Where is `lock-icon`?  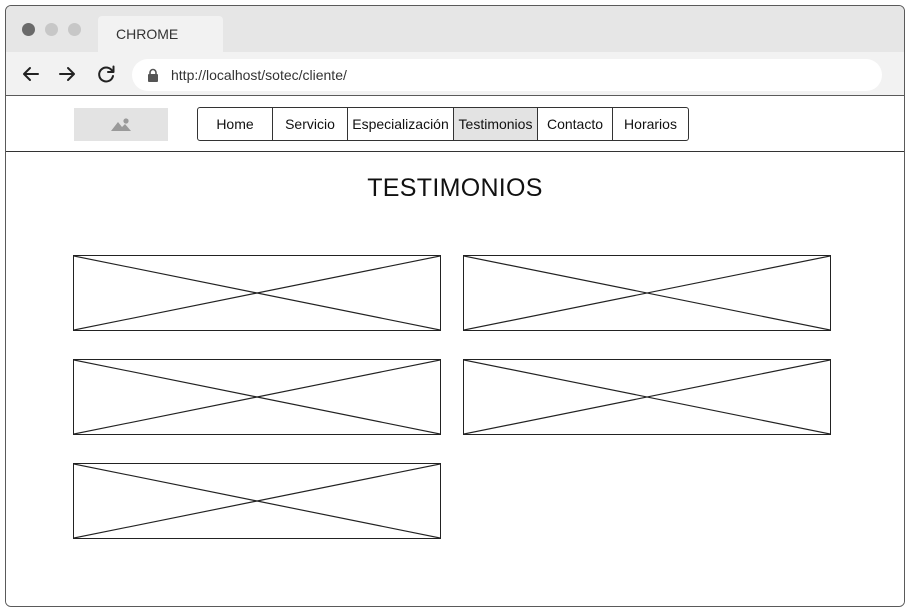
lock-icon is located at coordinates (153, 75).